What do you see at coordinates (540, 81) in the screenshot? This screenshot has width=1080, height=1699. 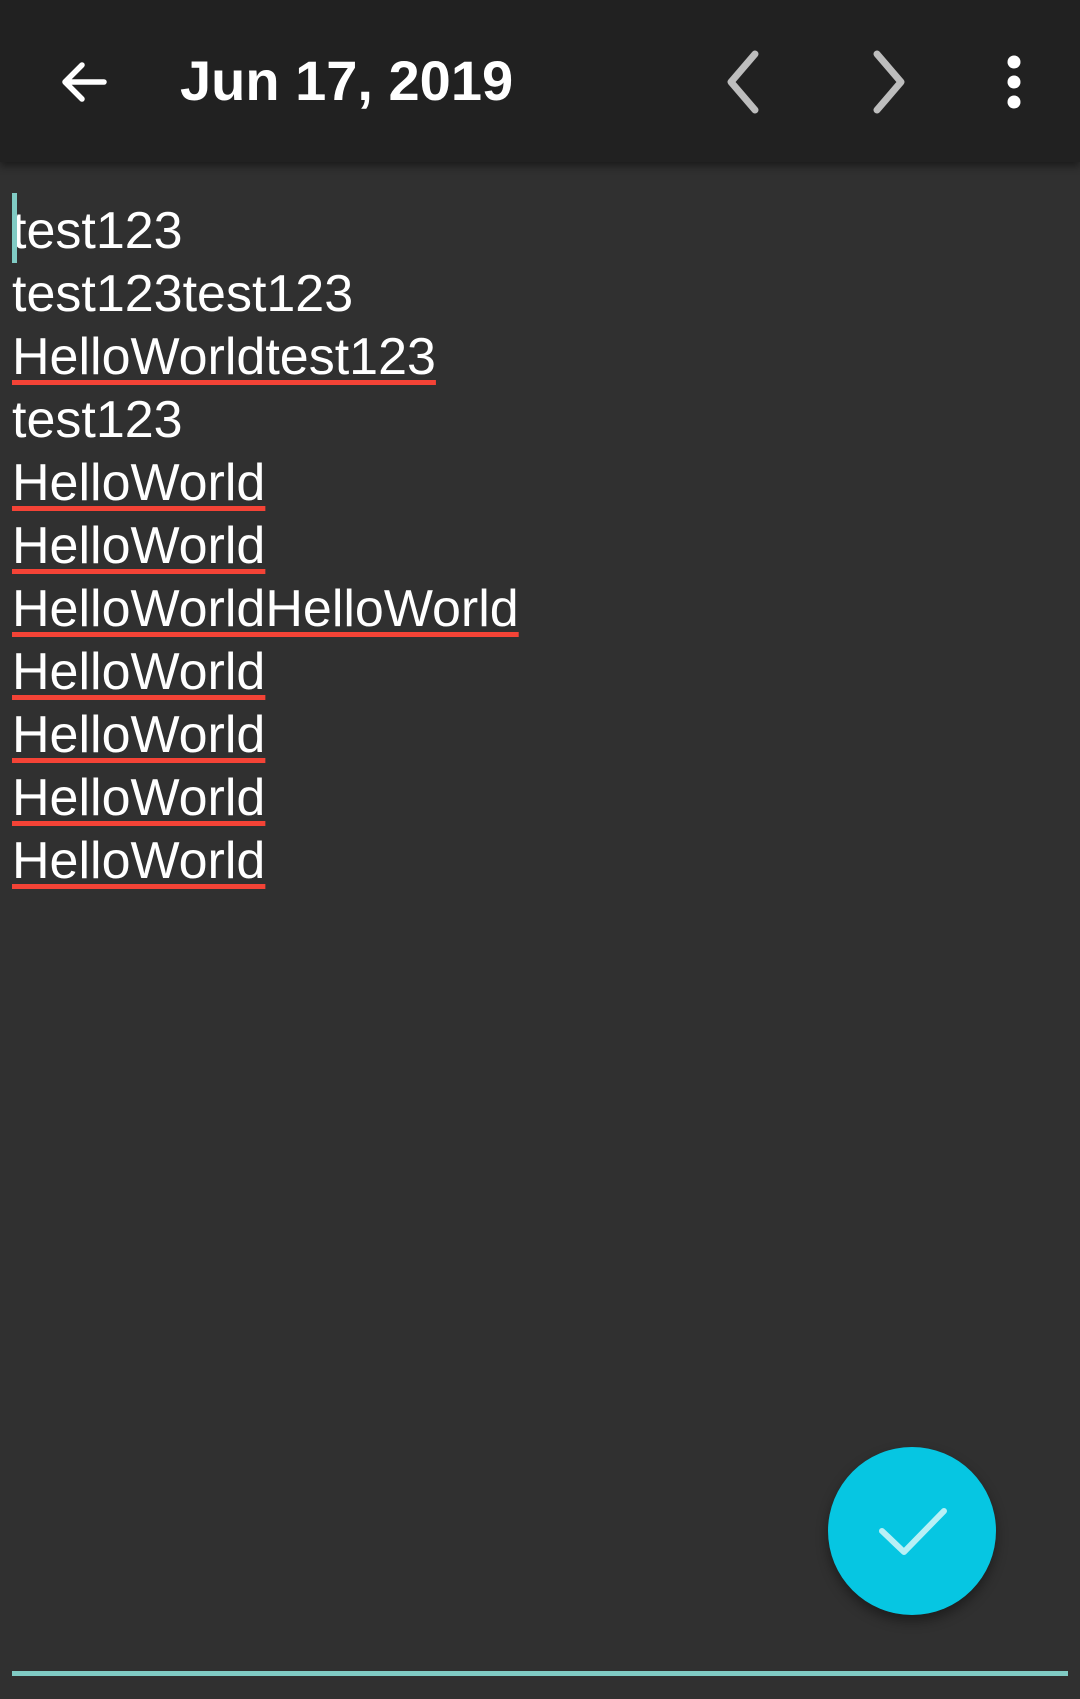 I see `top-app-bar: Jun 17, 2019` at bounding box center [540, 81].